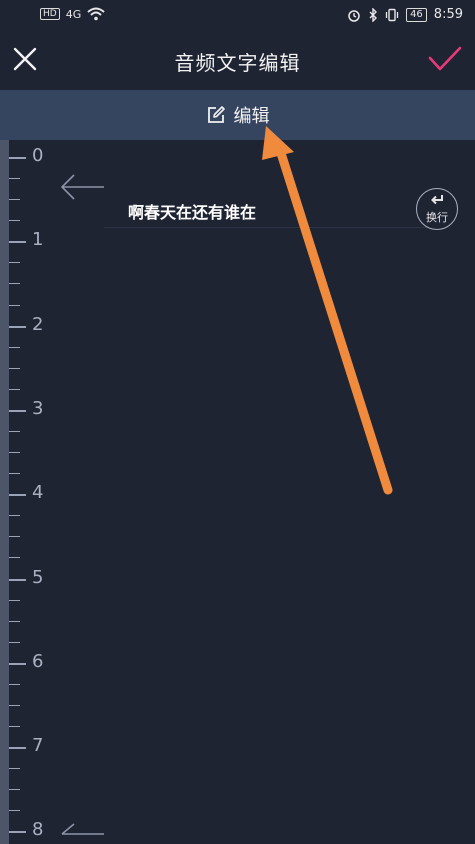 This screenshot has width=475, height=844. Describe the element at coordinates (38, 493) in the screenshot. I see `ruler-label: 4` at that location.